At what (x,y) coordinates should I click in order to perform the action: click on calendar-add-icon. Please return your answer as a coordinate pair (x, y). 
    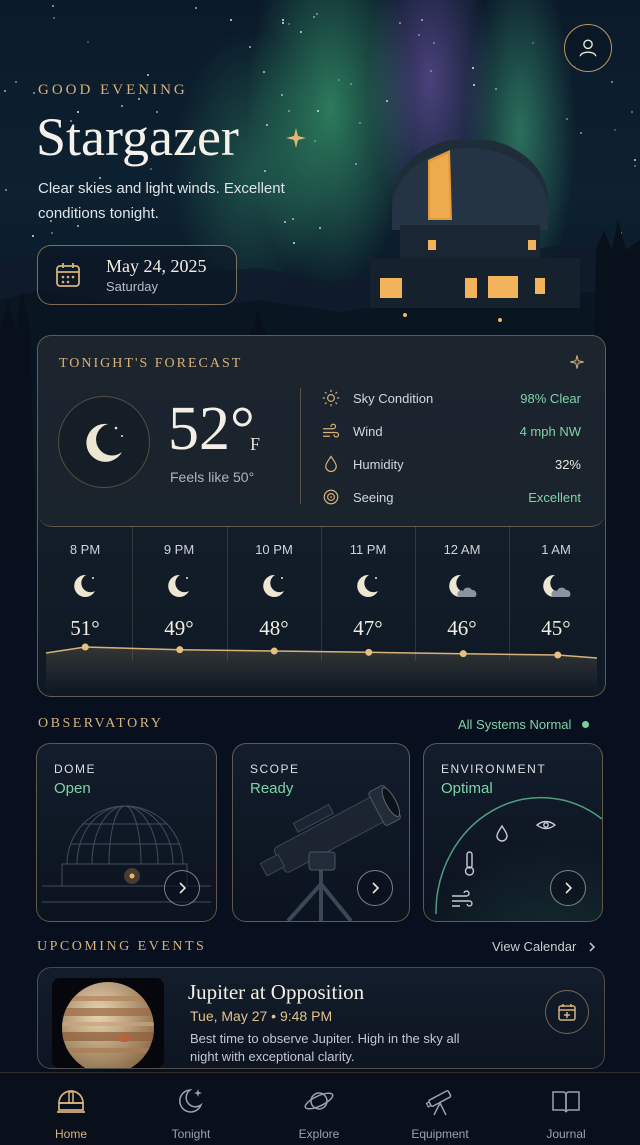
    Looking at the image, I should click on (567, 1012).